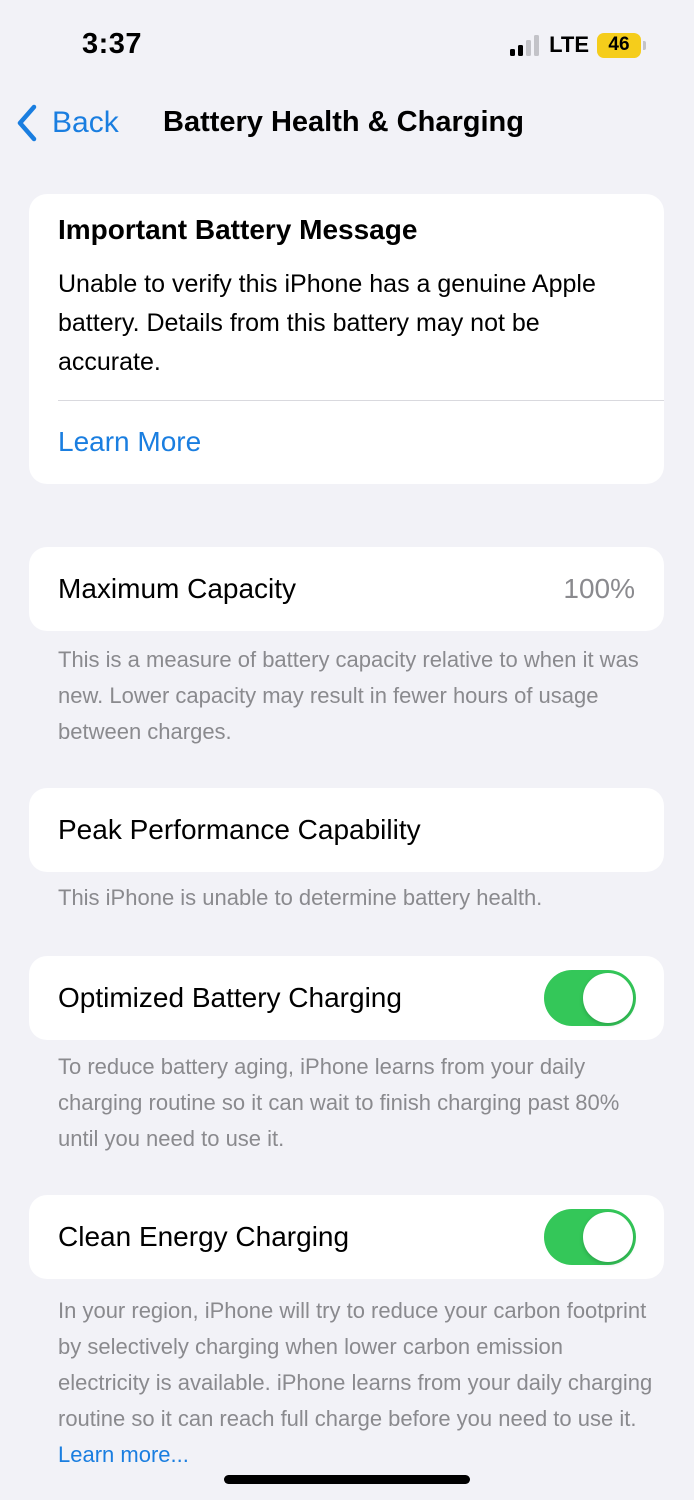 This screenshot has width=694, height=1500. What do you see at coordinates (239, 829) in the screenshot?
I see `peak-performance-label: Peak Performance Capability` at bounding box center [239, 829].